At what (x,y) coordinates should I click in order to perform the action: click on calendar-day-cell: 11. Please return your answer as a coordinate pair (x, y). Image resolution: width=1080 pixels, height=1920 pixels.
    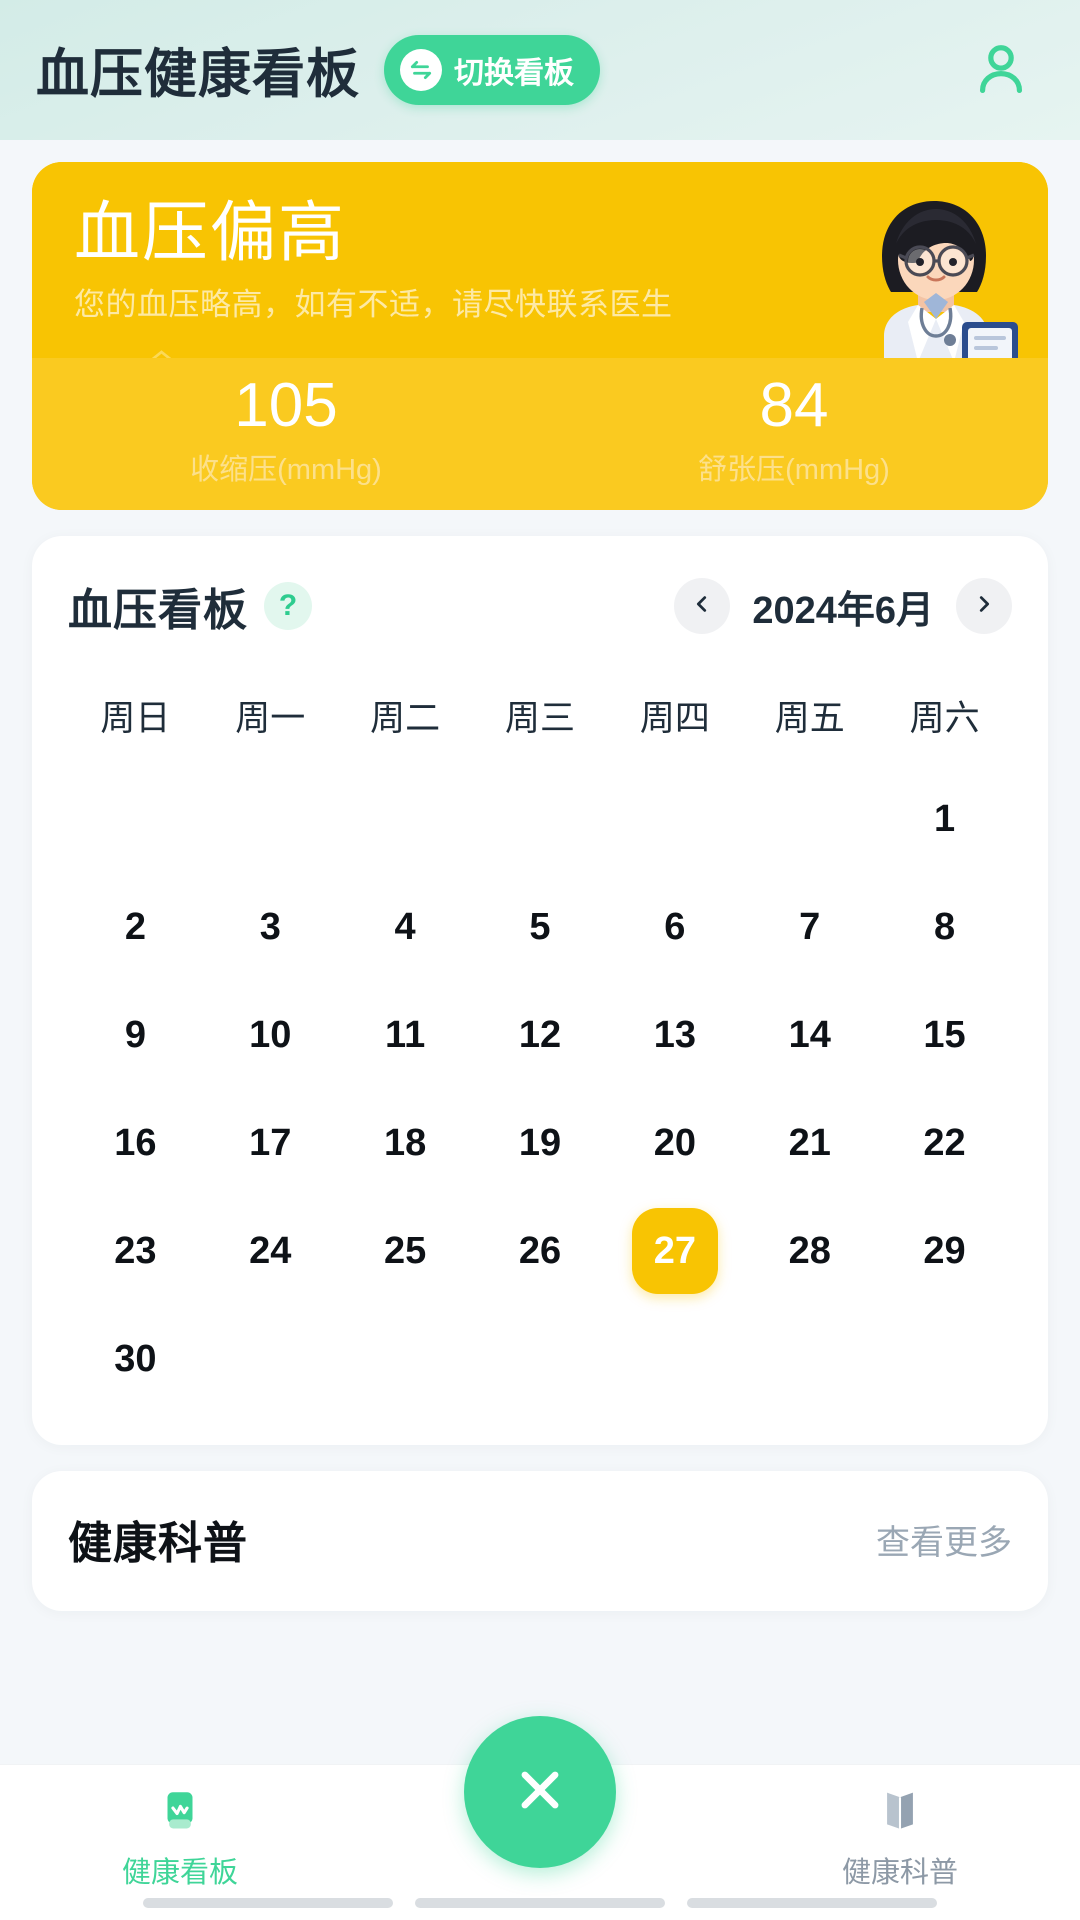
    Looking at the image, I should click on (405, 1035).